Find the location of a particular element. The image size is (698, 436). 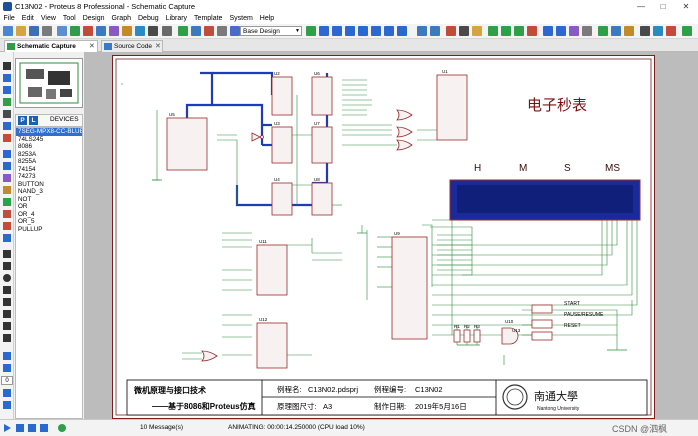

mirror-y-icon is located at coordinates (7, 405).